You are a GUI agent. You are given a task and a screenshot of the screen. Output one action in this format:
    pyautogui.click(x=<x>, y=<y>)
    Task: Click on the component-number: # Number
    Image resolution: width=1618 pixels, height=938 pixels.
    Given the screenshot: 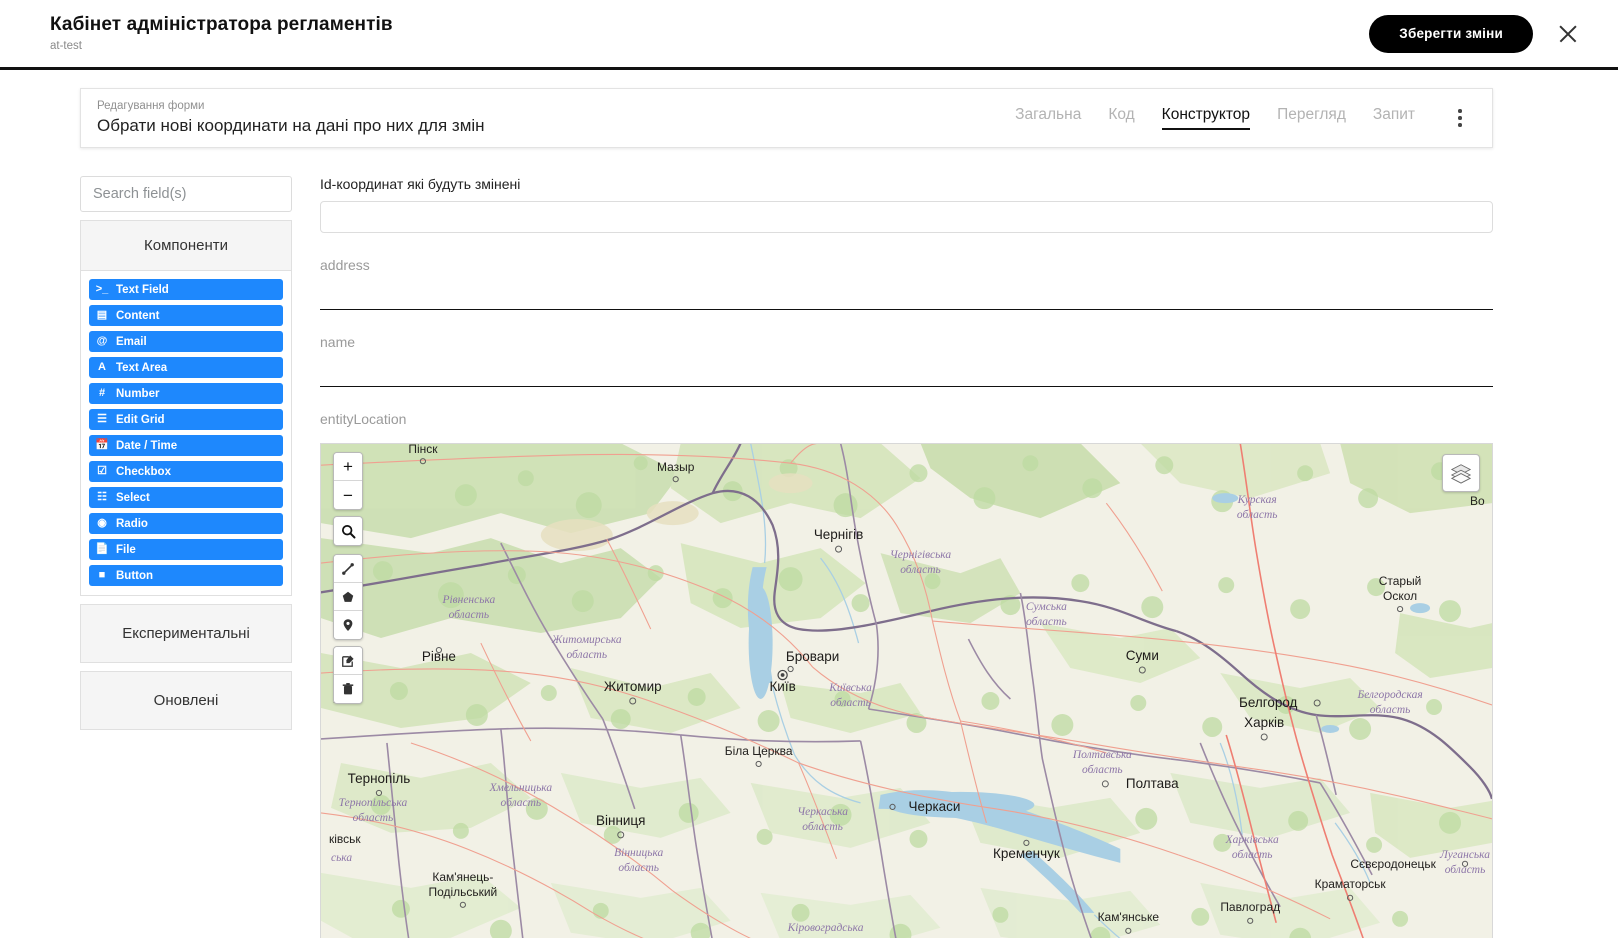 What is the action you would take?
    pyautogui.click(x=186, y=393)
    